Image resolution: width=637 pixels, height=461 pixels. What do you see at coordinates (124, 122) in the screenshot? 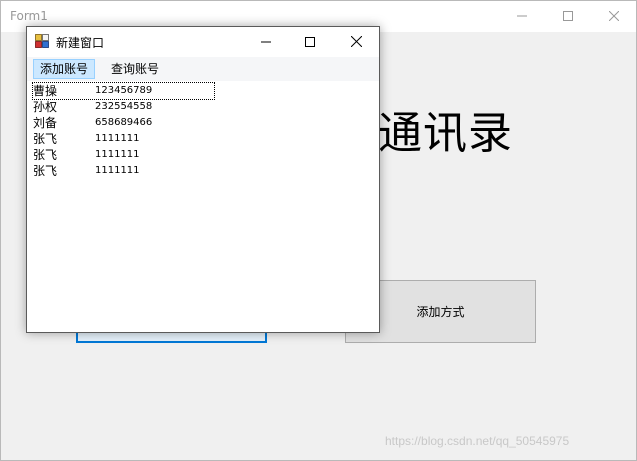
I see `contact-phone: 658689466` at bounding box center [124, 122].